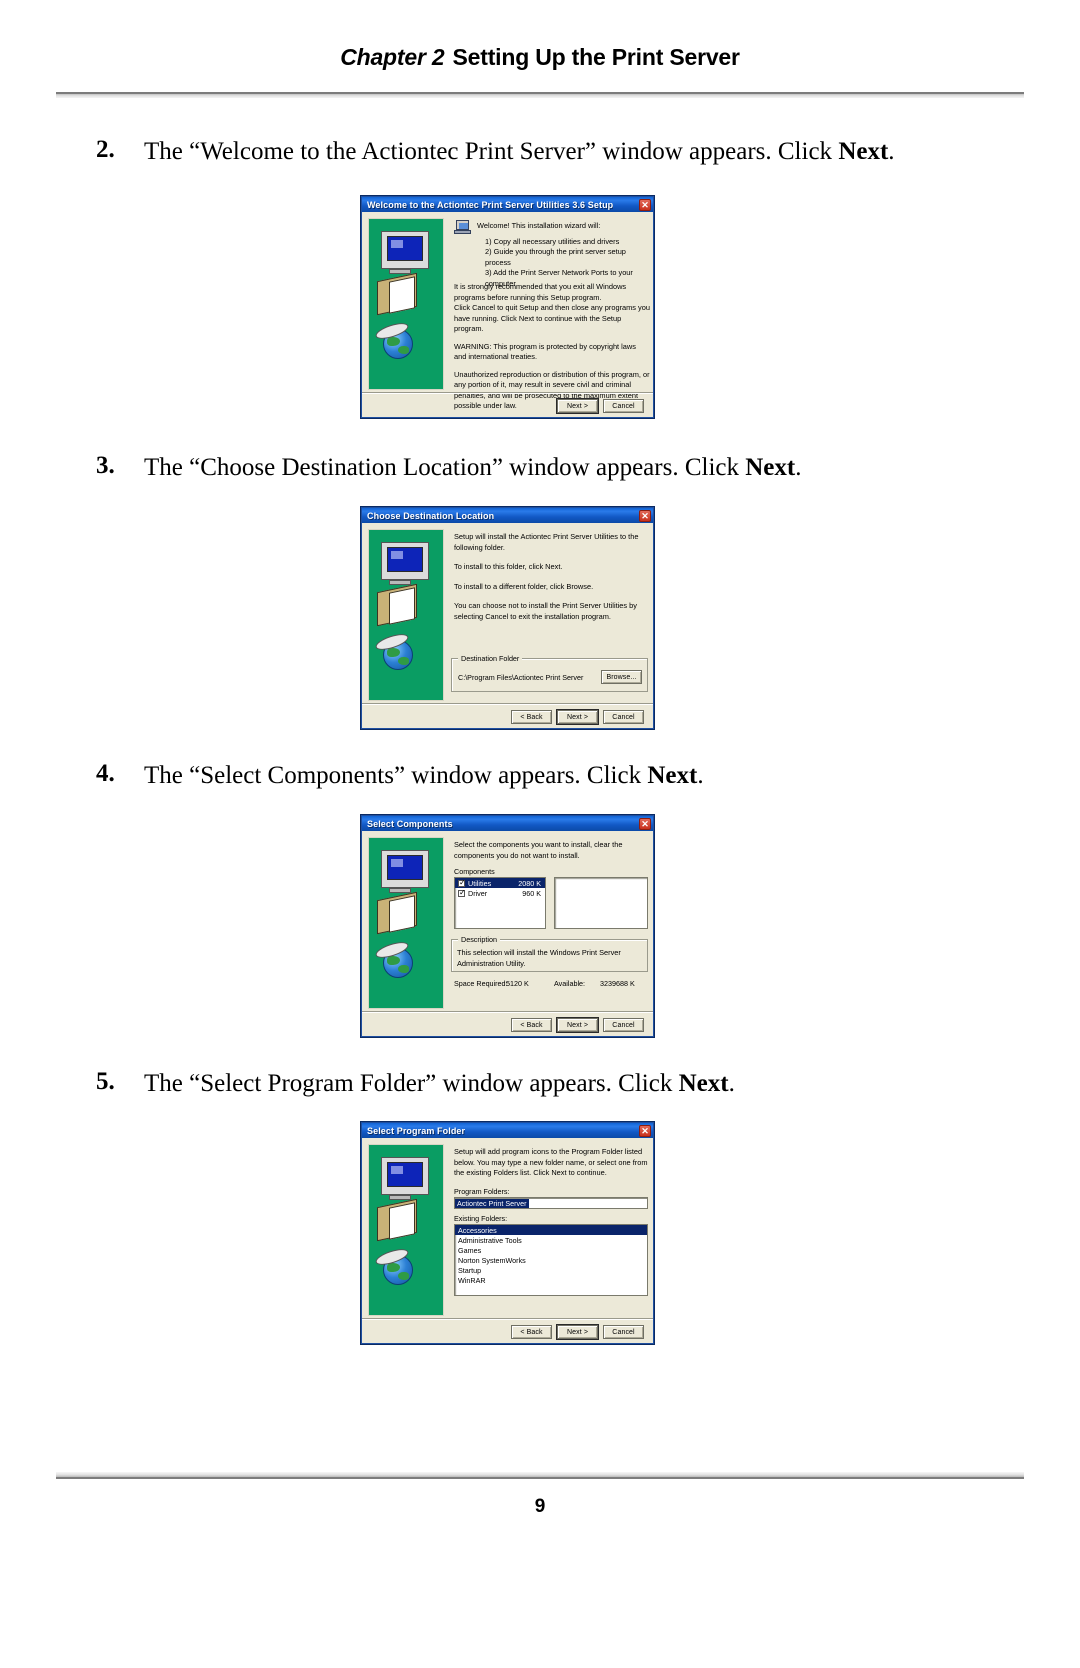  I want to click on existing-folders-label: Existing Folders:, so click(481, 1218).